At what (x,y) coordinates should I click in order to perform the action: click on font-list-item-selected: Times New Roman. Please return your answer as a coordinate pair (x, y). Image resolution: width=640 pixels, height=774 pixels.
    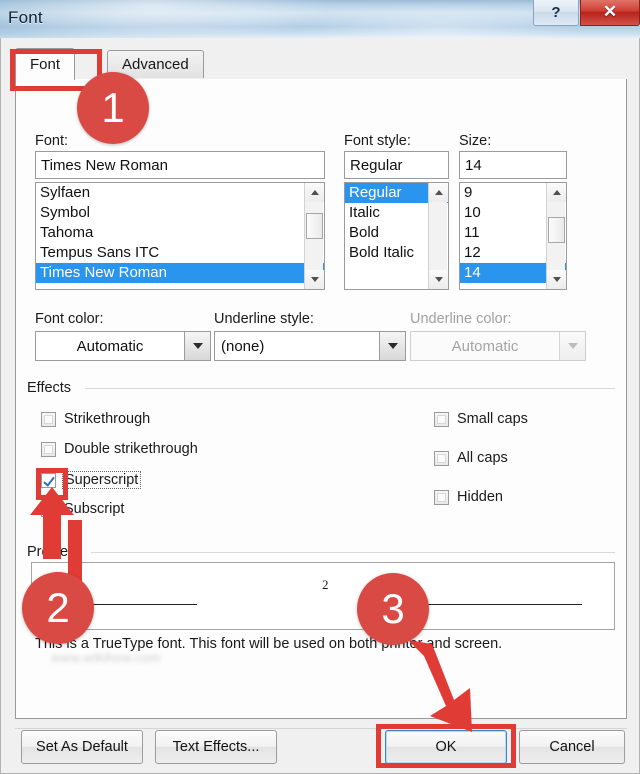
    Looking at the image, I should click on (180, 273).